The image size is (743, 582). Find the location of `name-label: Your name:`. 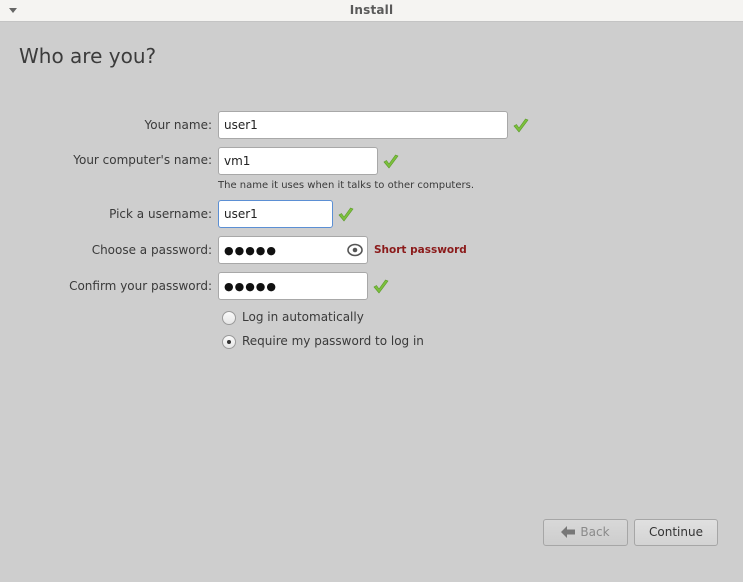

name-label: Your name: is located at coordinates (178, 125).